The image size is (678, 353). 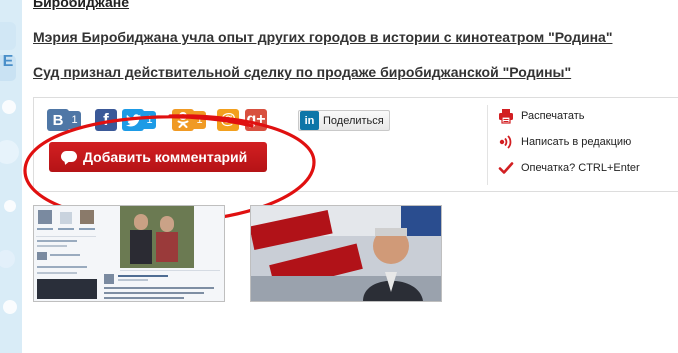 I want to click on add-comment-button: Добавить комментарий, so click(x=158, y=157).